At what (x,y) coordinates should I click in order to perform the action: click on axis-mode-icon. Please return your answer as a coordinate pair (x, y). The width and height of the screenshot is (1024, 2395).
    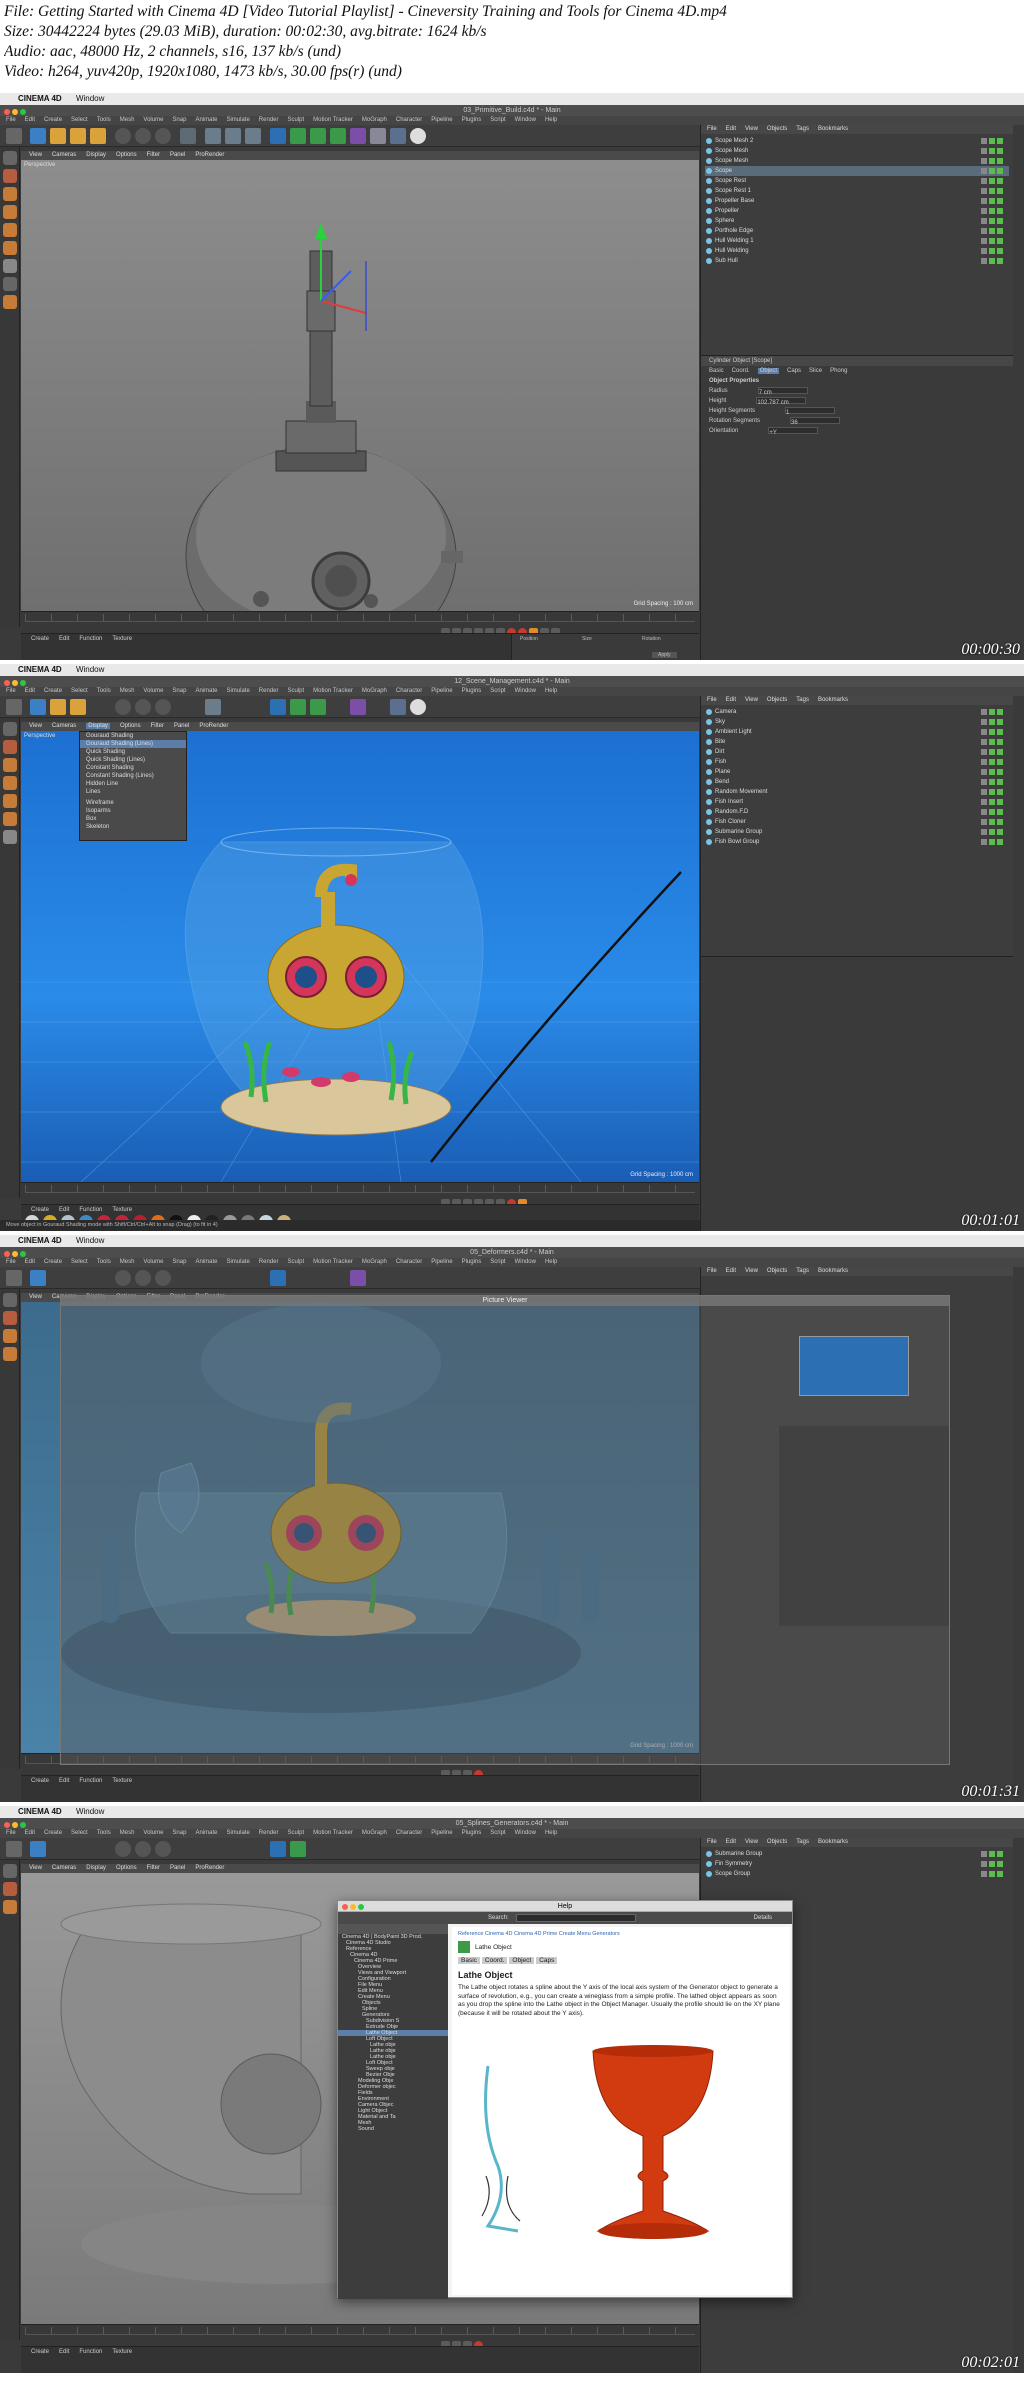
    Looking at the image, I should click on (10, 837).